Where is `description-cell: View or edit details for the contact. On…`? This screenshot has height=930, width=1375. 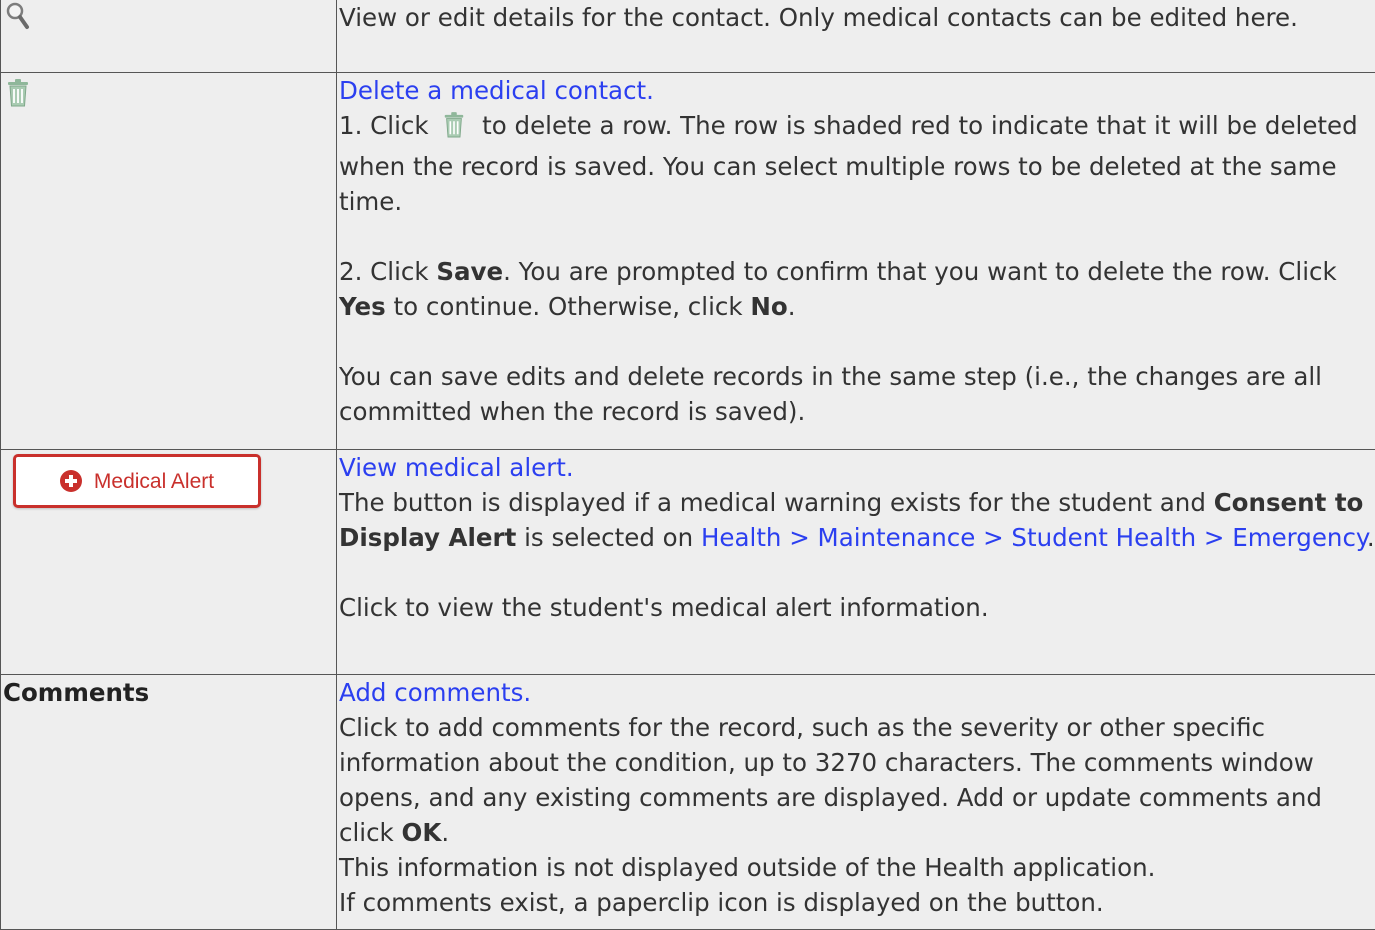
description-cell: View or edit details for the contact. On… is located at coordinates (856, 36).